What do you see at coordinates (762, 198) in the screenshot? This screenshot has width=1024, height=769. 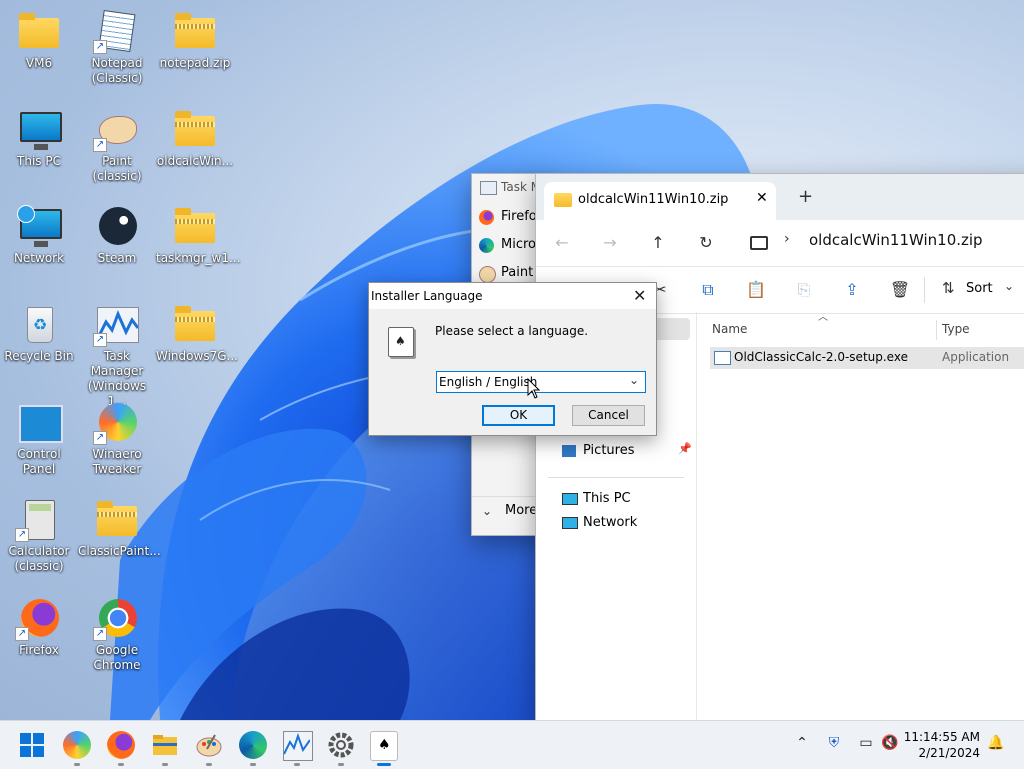 I see `tab-close-button: ✕` at bounding box center [762, 198].